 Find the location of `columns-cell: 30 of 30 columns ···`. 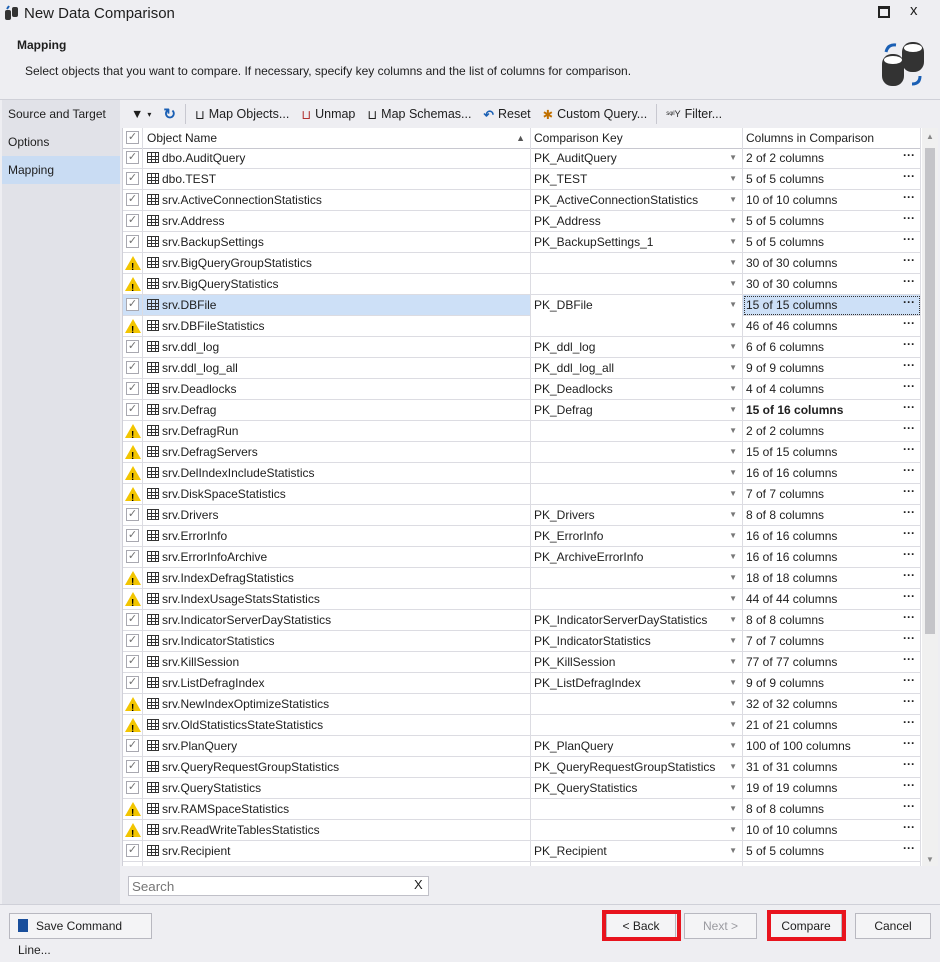

columns-cell: 30 of 30 columns ··· is located at coordinates (832, 284).